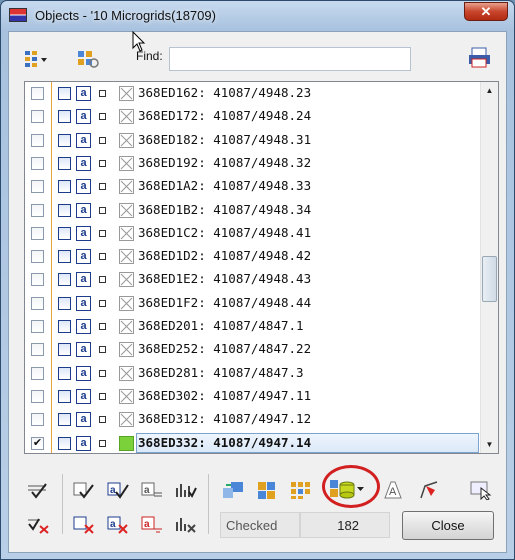  I want to click on list-item: ✔ a 368ED332: 41087/4947.14, so click(252, 443).